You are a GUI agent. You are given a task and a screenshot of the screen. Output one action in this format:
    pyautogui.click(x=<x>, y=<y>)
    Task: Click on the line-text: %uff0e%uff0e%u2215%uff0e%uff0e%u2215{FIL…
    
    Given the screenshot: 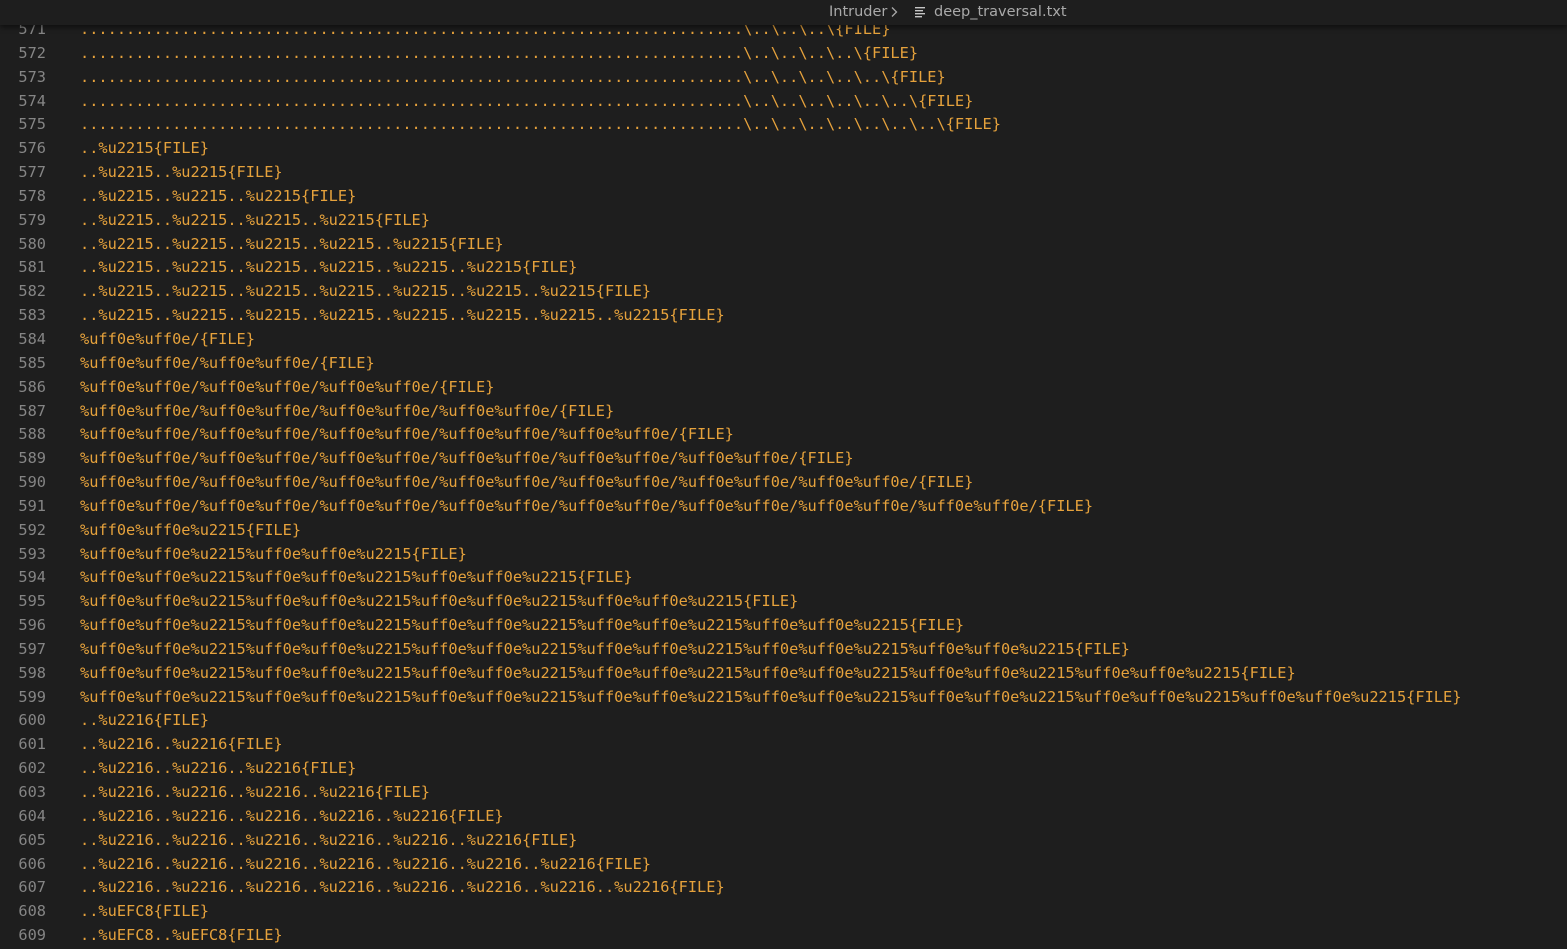 What is the action you would take?
    pyautogui.click(x=273, y=555)
    